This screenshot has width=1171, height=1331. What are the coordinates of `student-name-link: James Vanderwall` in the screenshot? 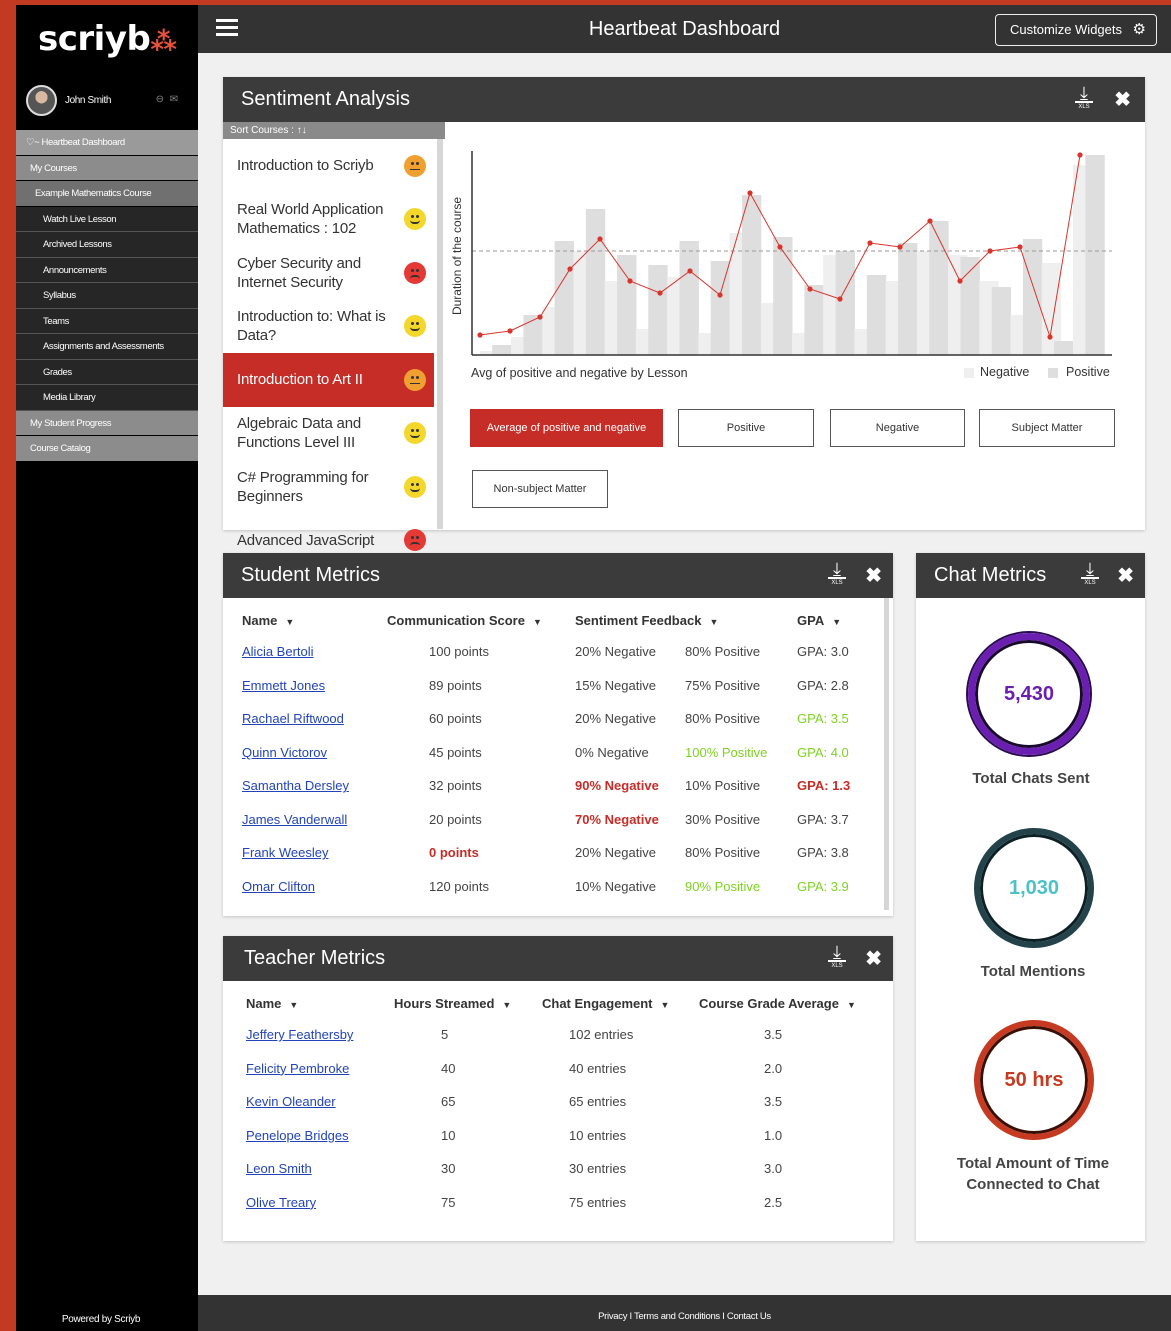 It's located at (294, 819).